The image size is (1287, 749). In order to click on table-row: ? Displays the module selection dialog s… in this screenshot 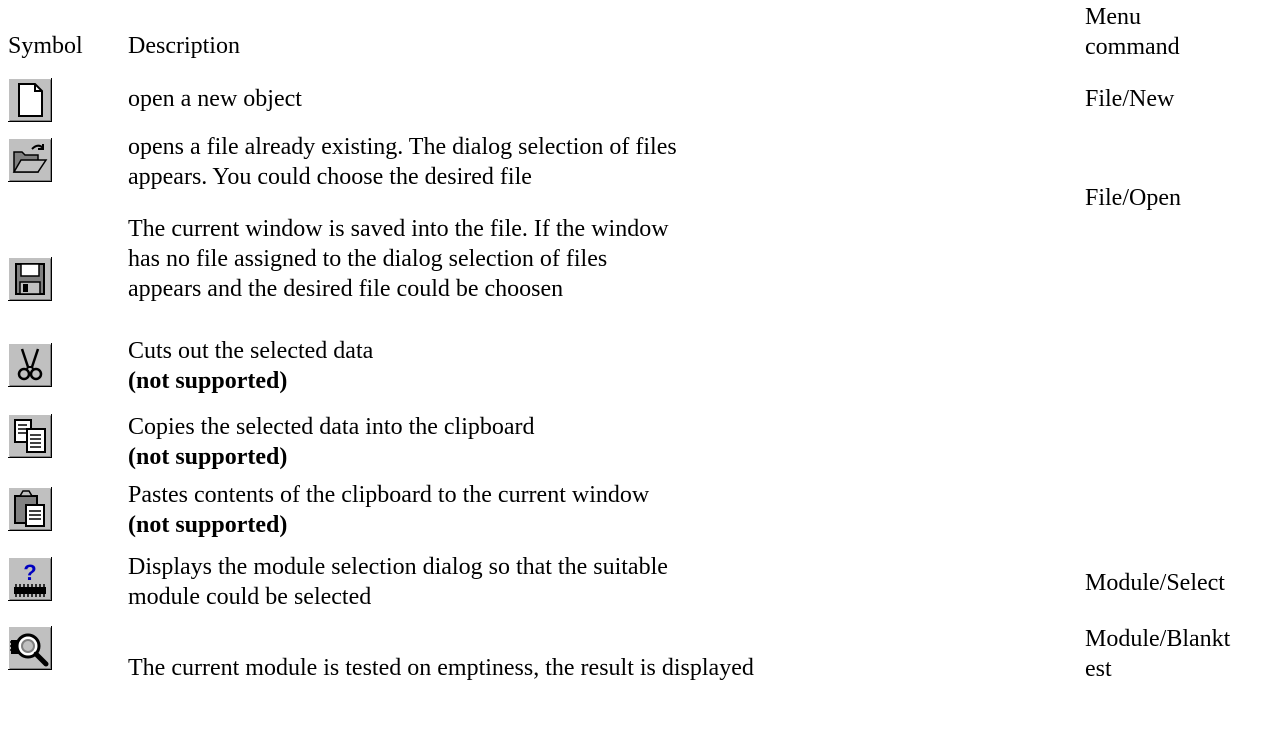, I will do `click(643, 585)`.